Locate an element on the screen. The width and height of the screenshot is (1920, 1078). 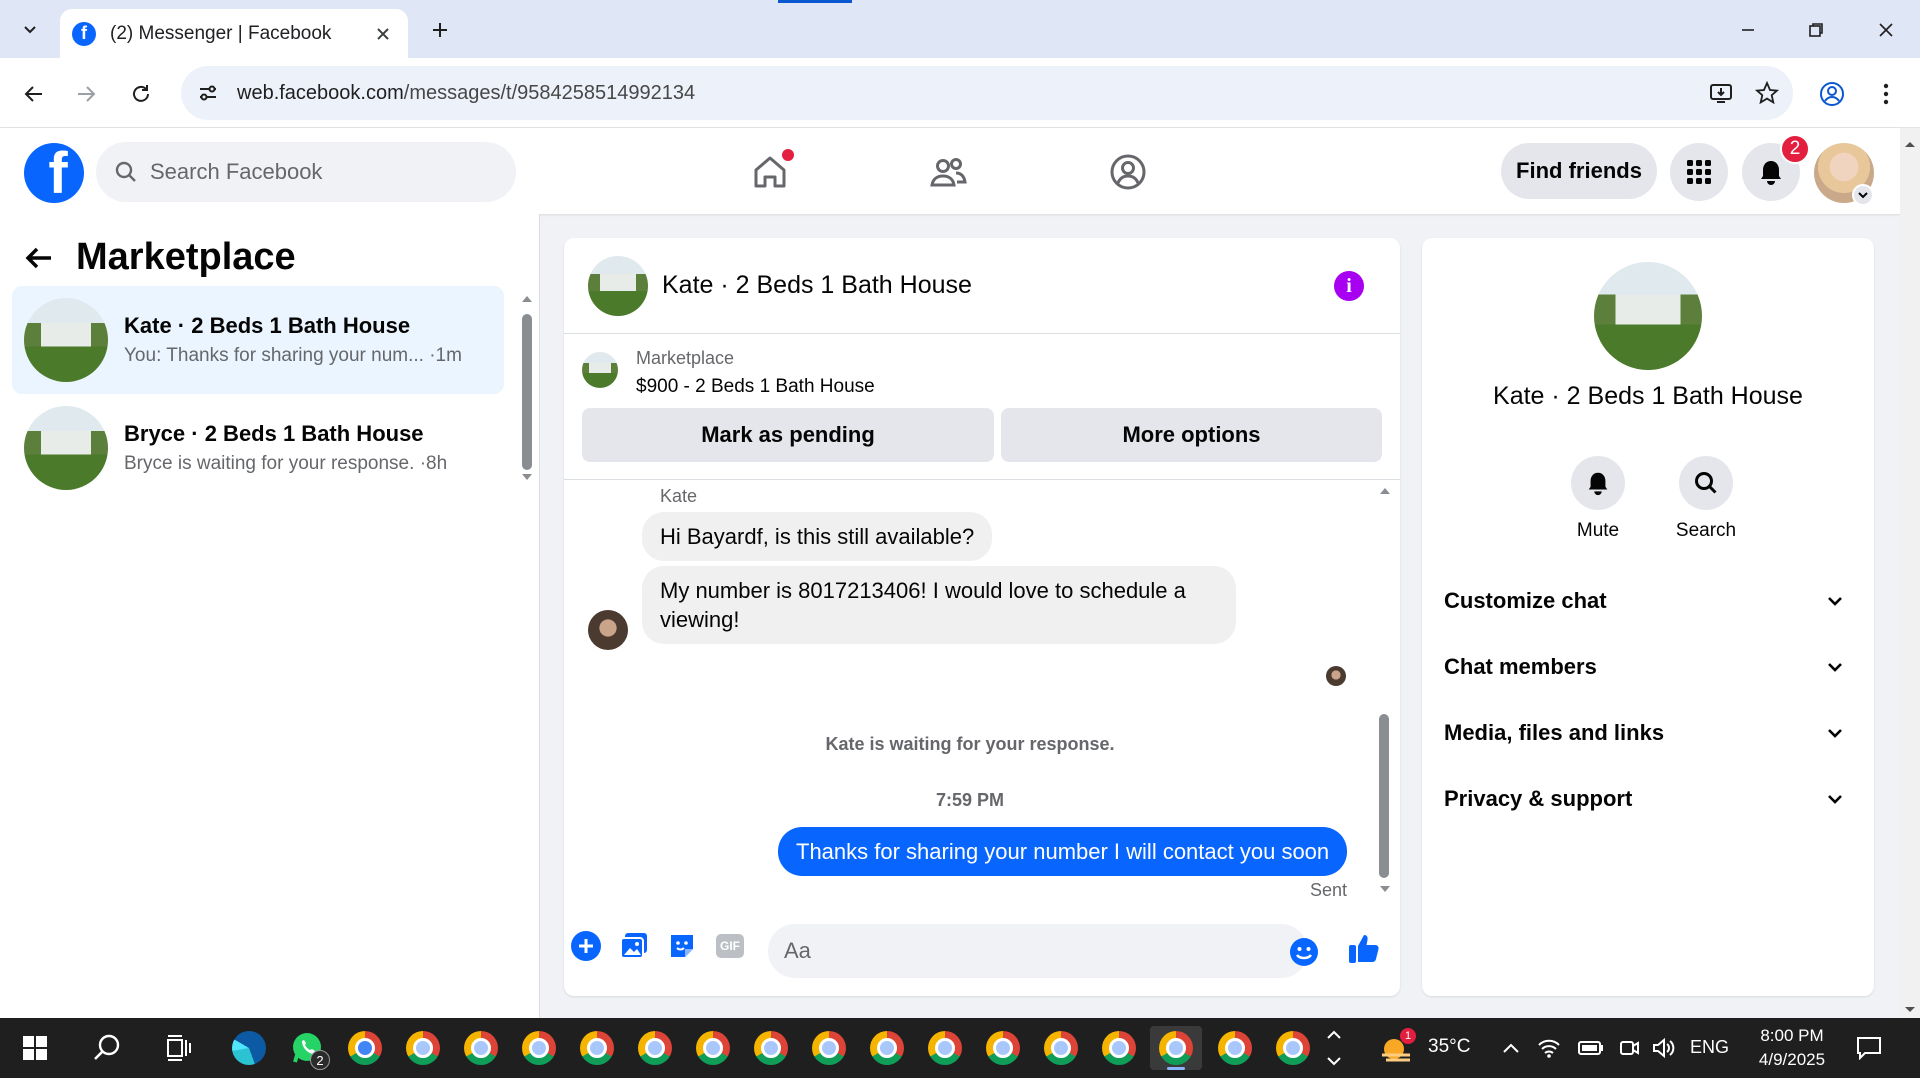
like-send-button is located at coordinates (1364, 948).